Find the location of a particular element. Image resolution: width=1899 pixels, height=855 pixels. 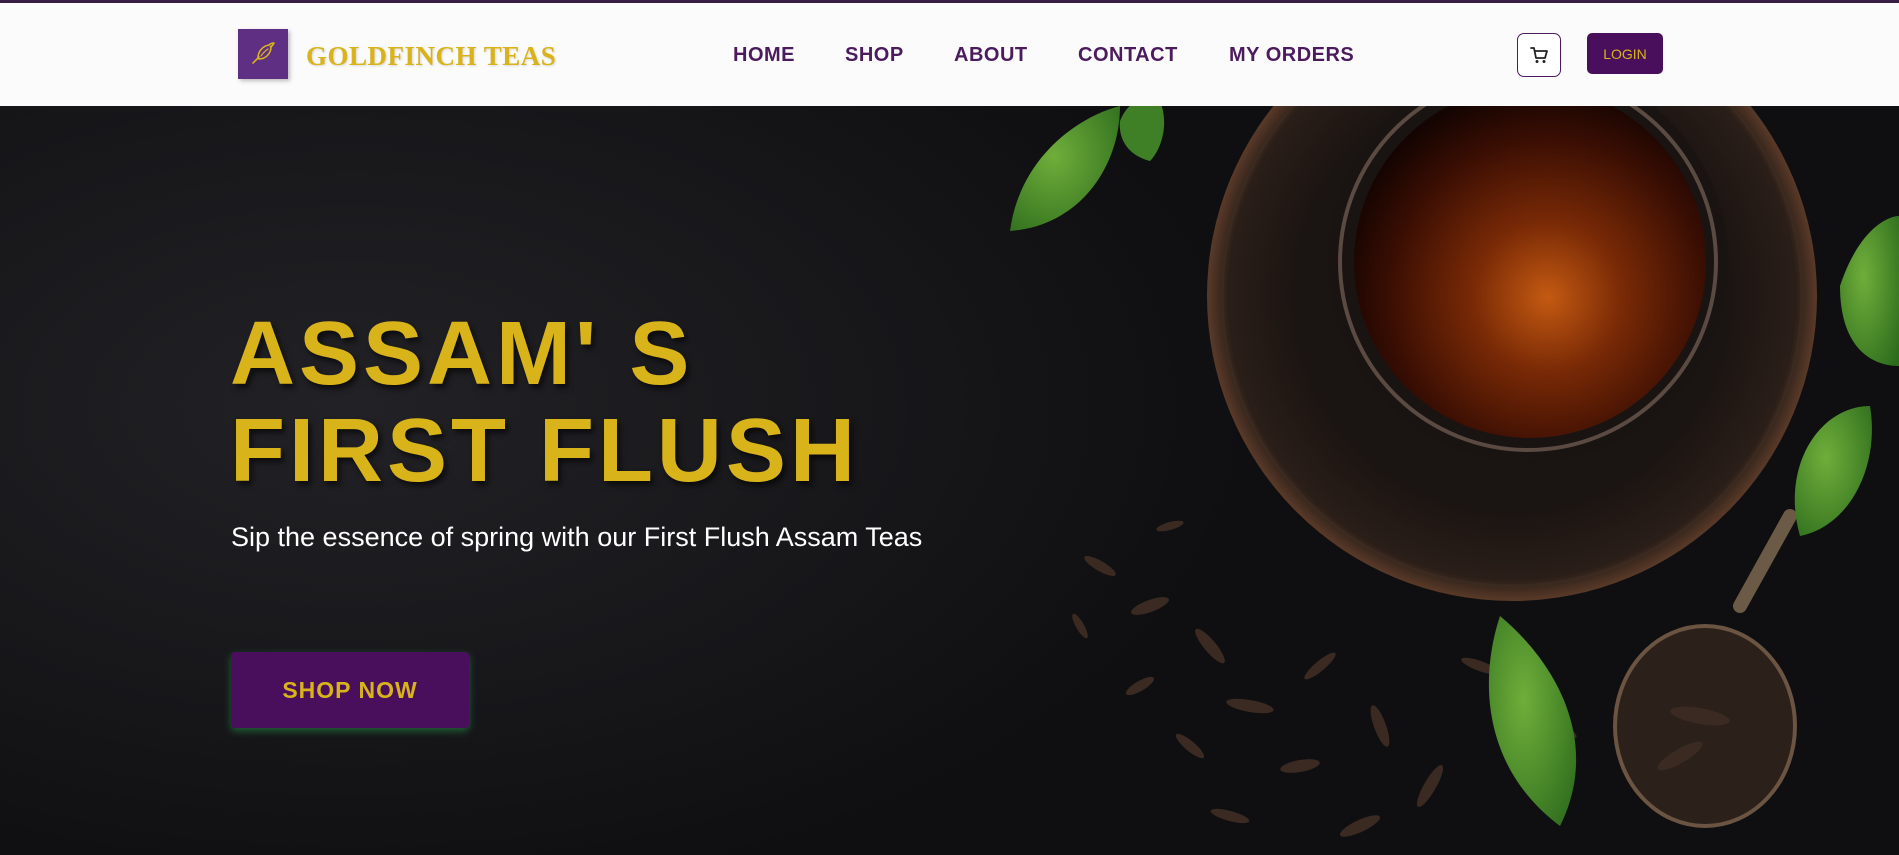

bird-icon is located at coordinates (263, 53).